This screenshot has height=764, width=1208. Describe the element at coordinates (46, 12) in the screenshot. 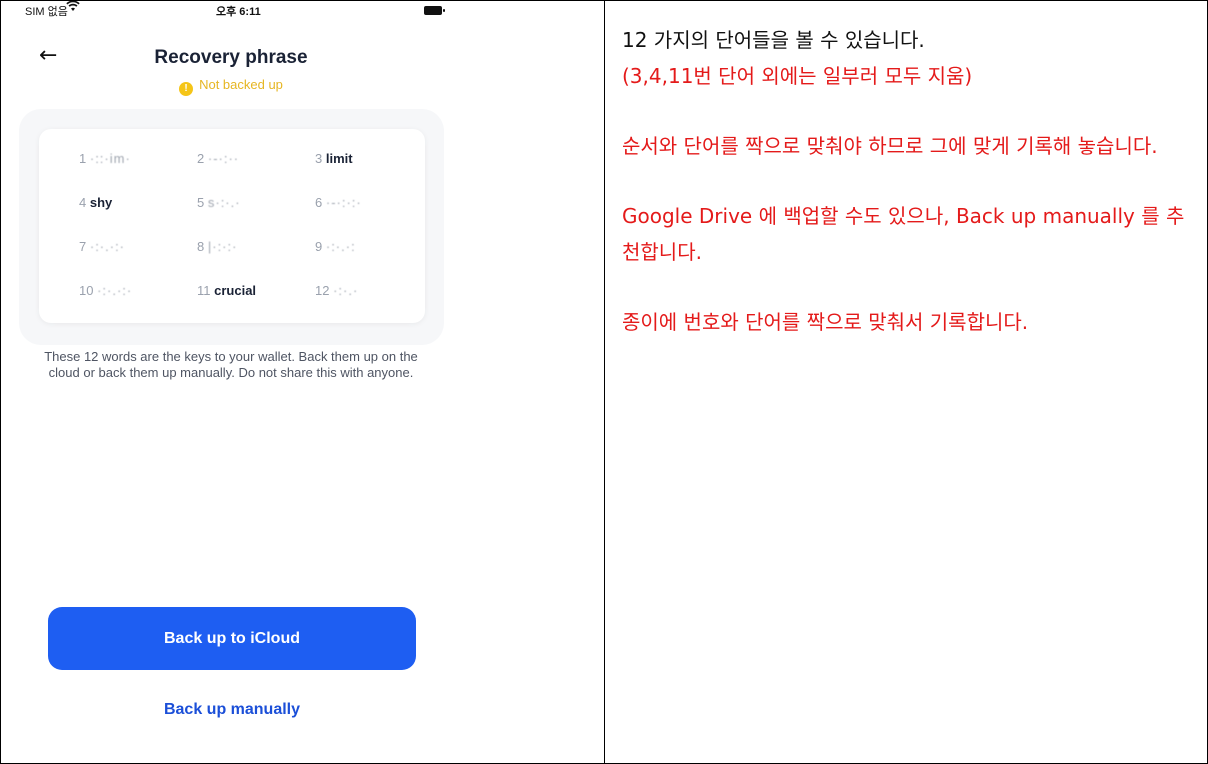

I see `carrier-label: SIM 없음` at that location.